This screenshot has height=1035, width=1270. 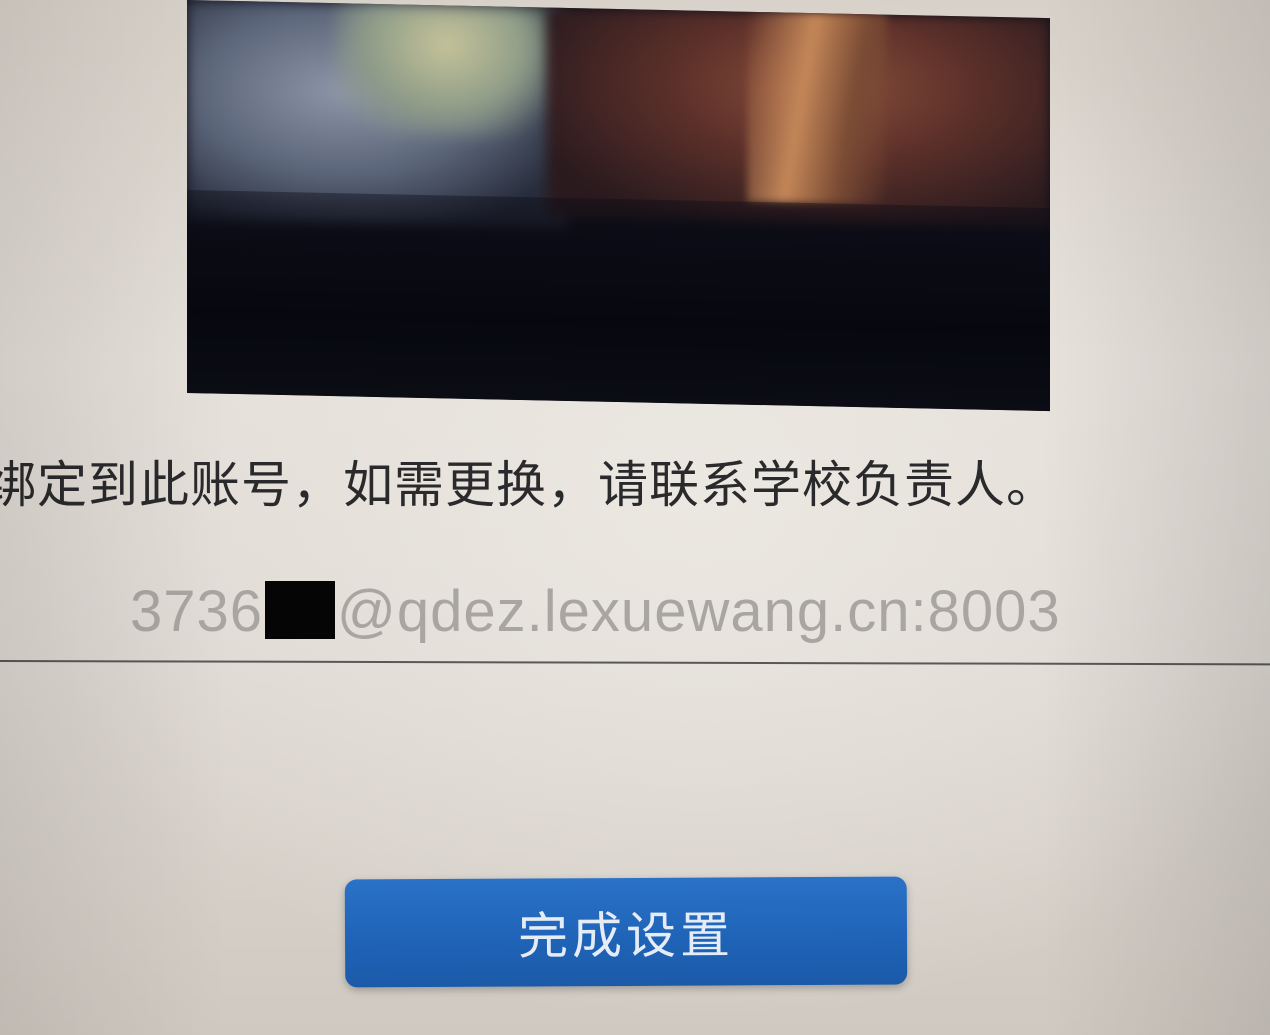 I want to click on account-suffix: @qdez.lexuewang.cn:8003, so click(x=699, y=611).